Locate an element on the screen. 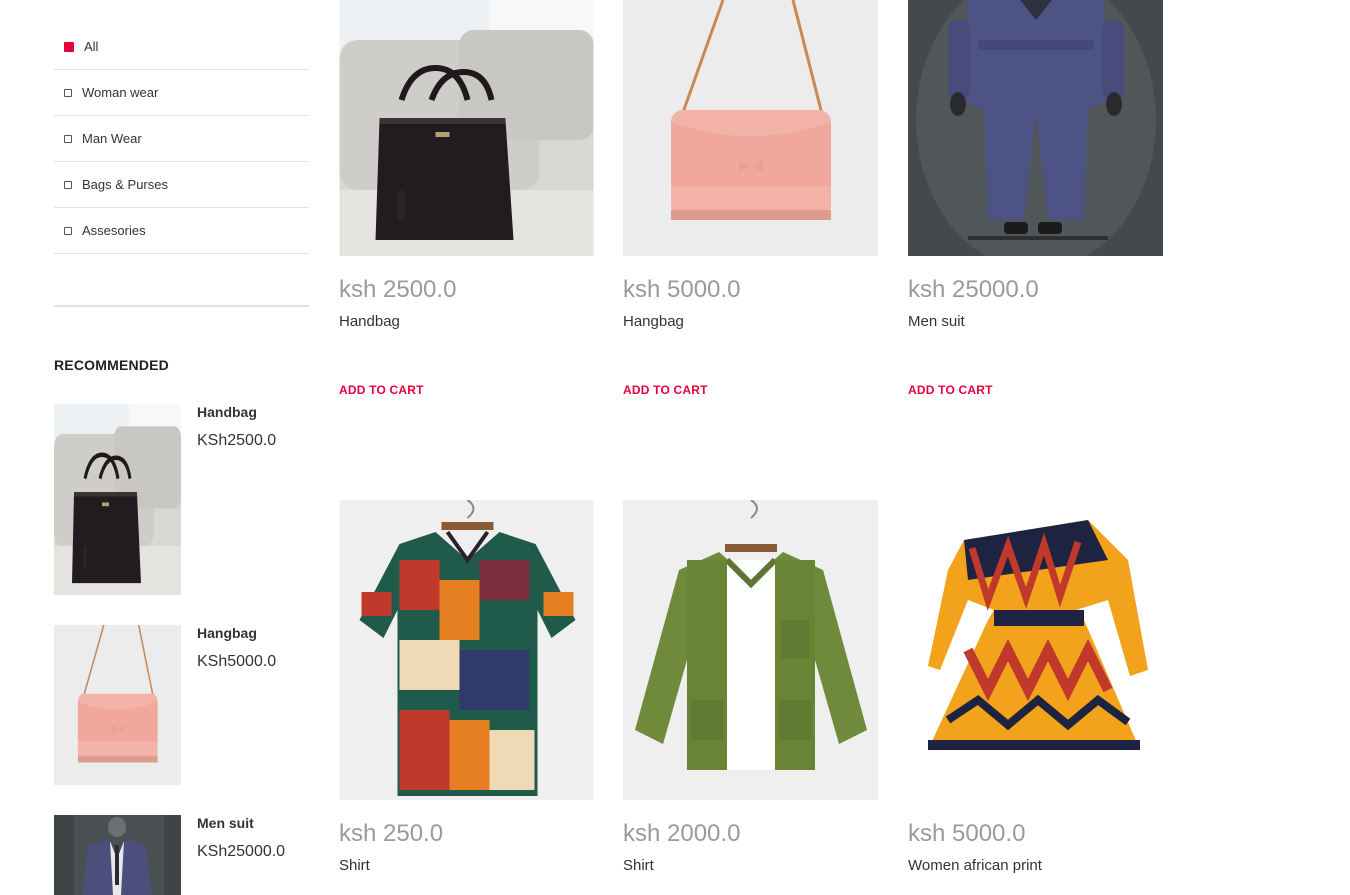 The width and height of the screenshot is (1350, 895). filter-label: Bags & Purses is located at coordinates (125, 184).